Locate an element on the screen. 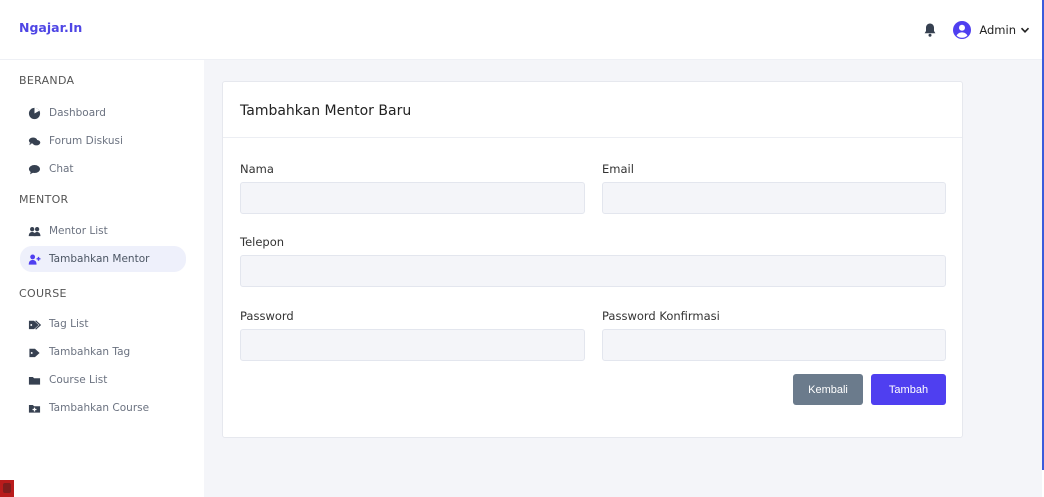 The width and height of the screenshot is (1044, 497). bell-icon is located at coordinates (930, 30).